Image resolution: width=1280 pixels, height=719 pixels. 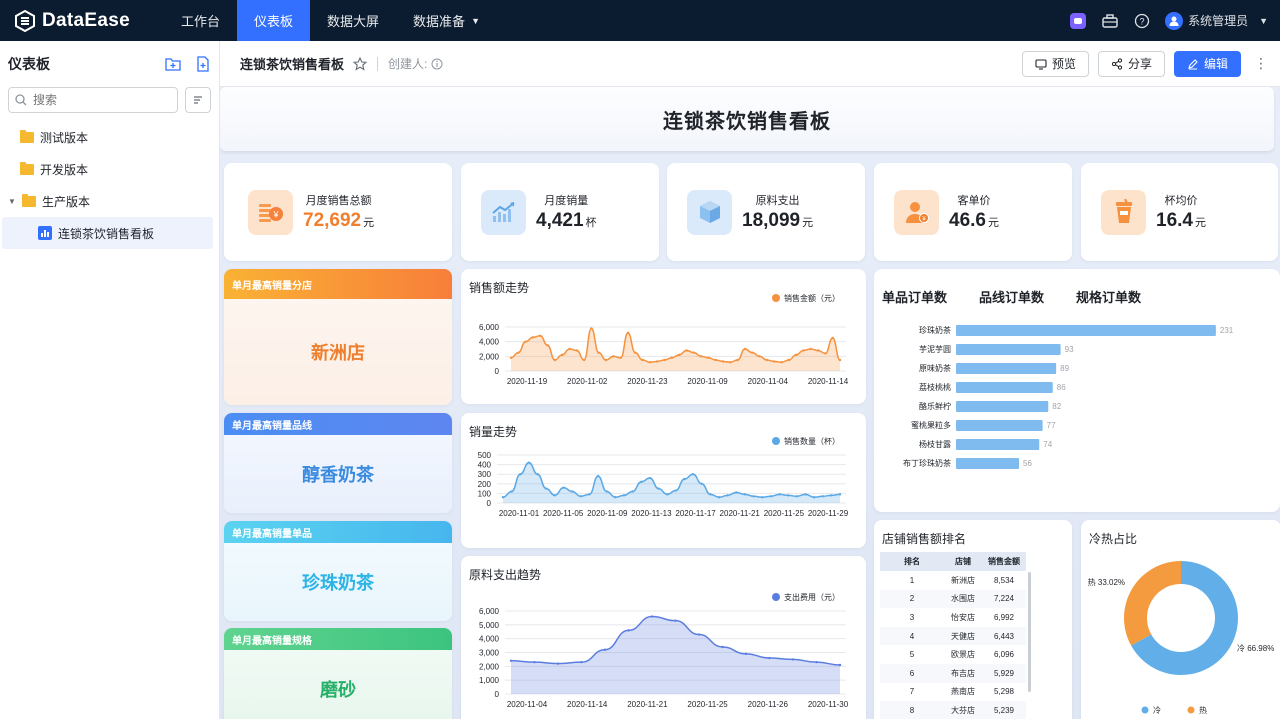 What do you see at coordinates (1041, 64) in the screenshot?
I see `monitor-icon` at bounding box center [1041, 64].